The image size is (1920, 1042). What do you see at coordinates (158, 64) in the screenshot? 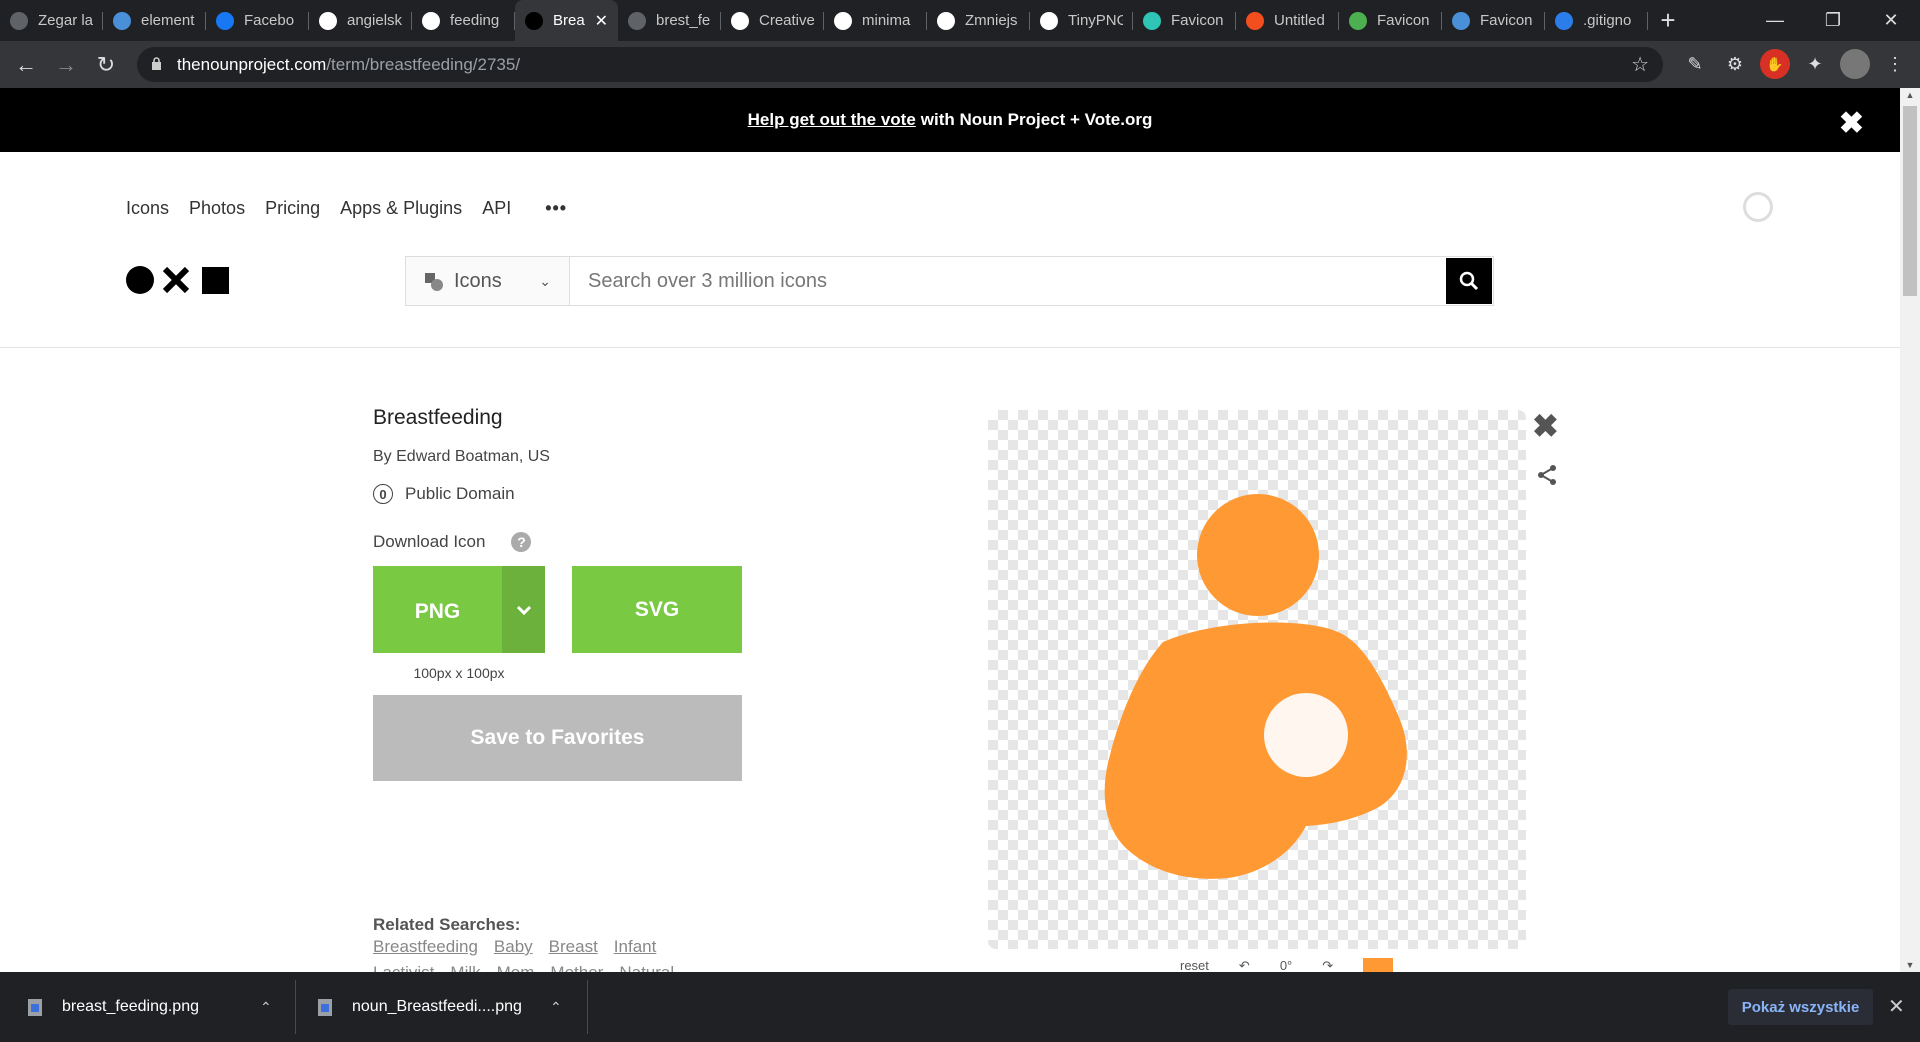
I see `lock-icon` at bounding box center [158, 64].